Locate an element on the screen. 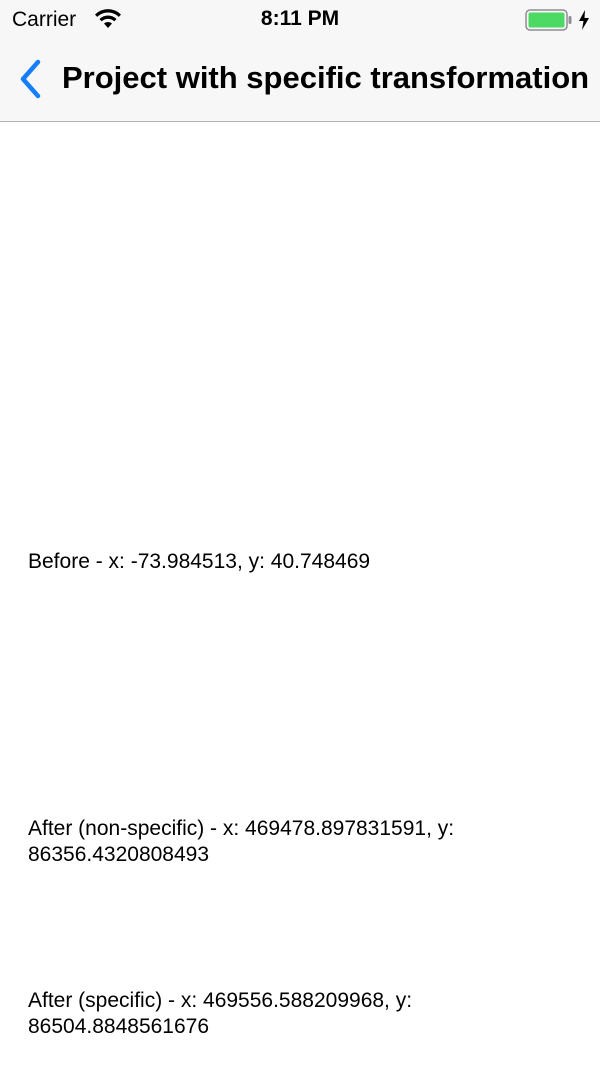 This screenshot has width=600, height=1067. navigation-bar: Project with specific transformation is located at coordinates (300, 81).